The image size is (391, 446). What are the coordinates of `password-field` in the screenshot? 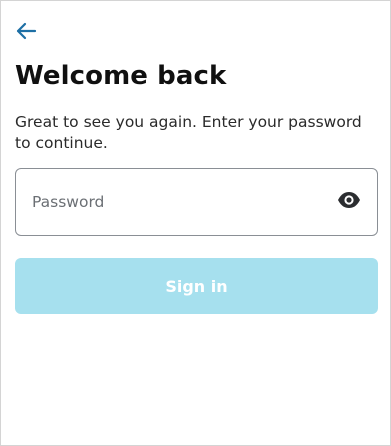 It's located at (196, 202).